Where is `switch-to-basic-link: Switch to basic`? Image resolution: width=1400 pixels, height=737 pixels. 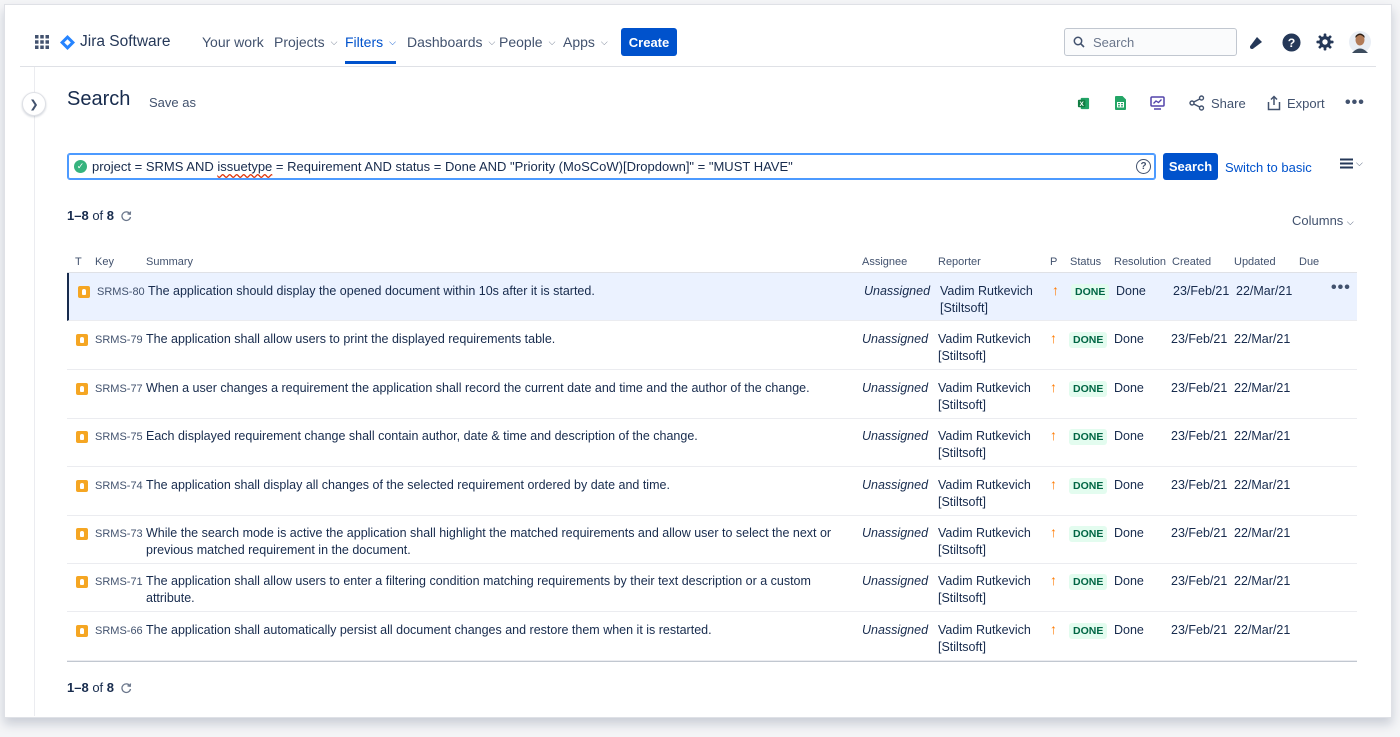 switch-to-basic-link: Switch to basic is located at coordinates (1268, 167).